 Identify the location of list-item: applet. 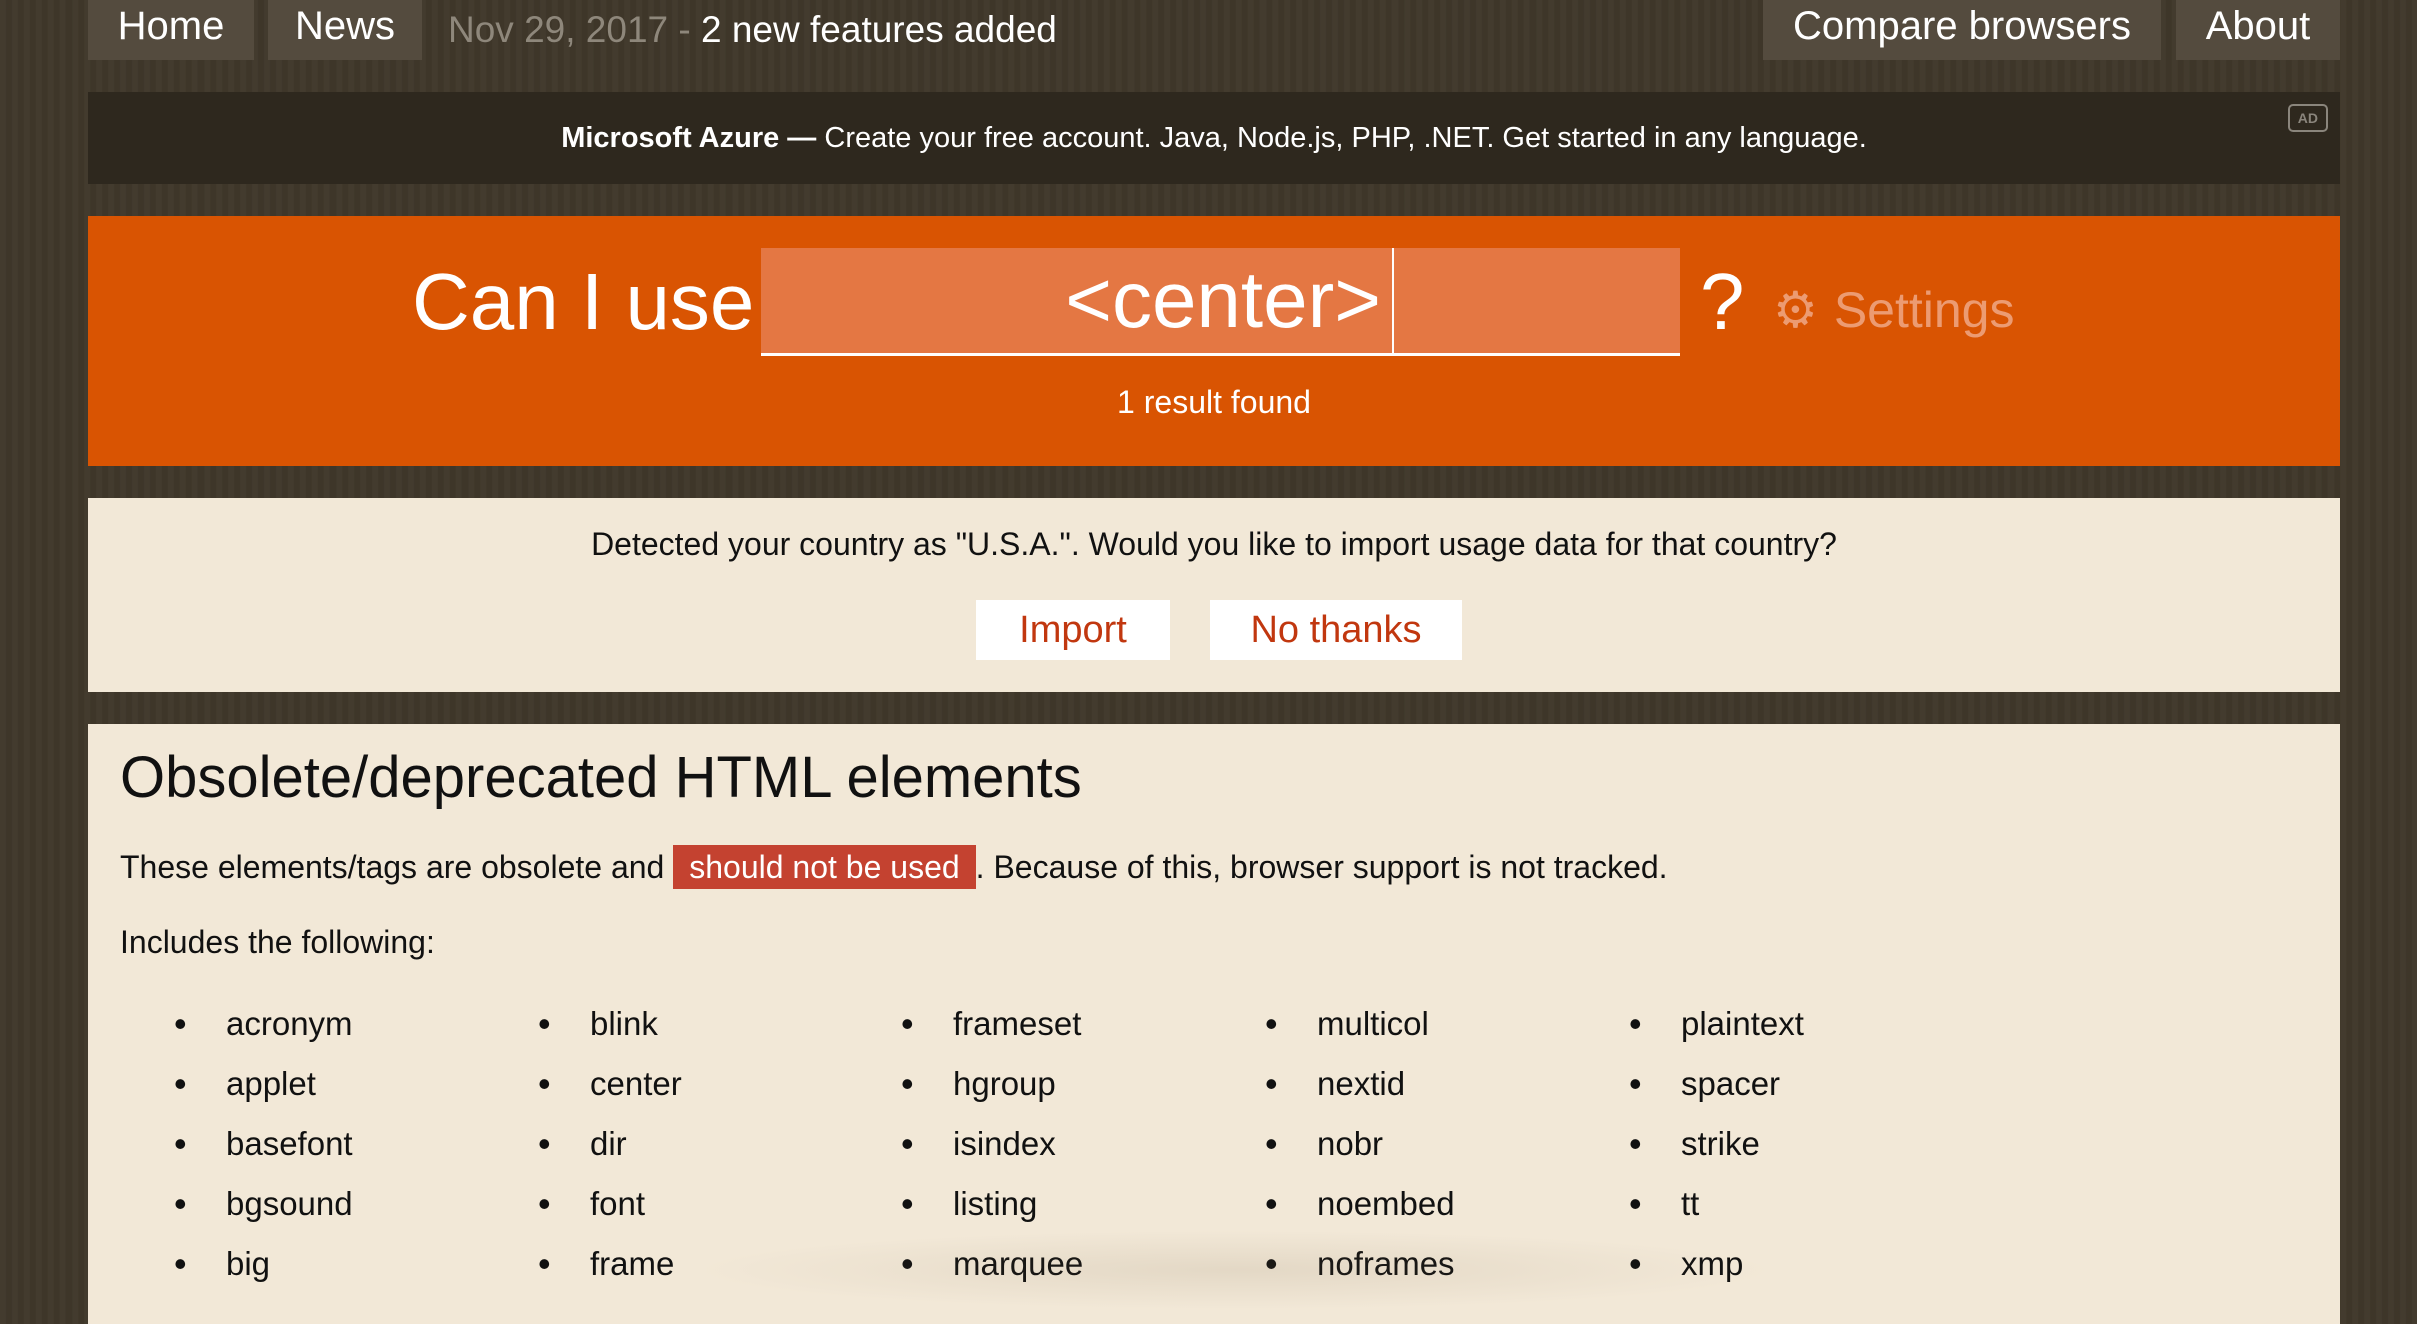
(263, 1084).